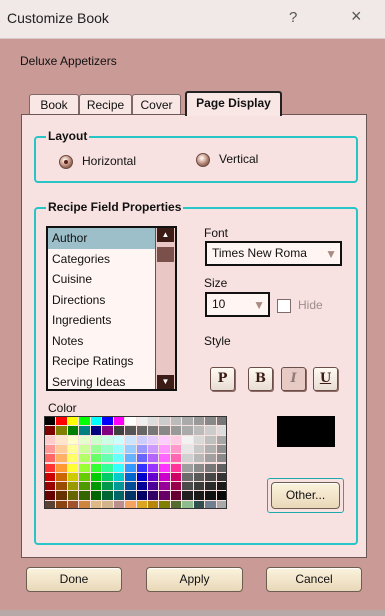 The width and height of the screenshot is (385, 616). What do you see at coordinates (325, 379) in the screenshot?
I see `underline-style-button: U` at bounding box center [325, 379].